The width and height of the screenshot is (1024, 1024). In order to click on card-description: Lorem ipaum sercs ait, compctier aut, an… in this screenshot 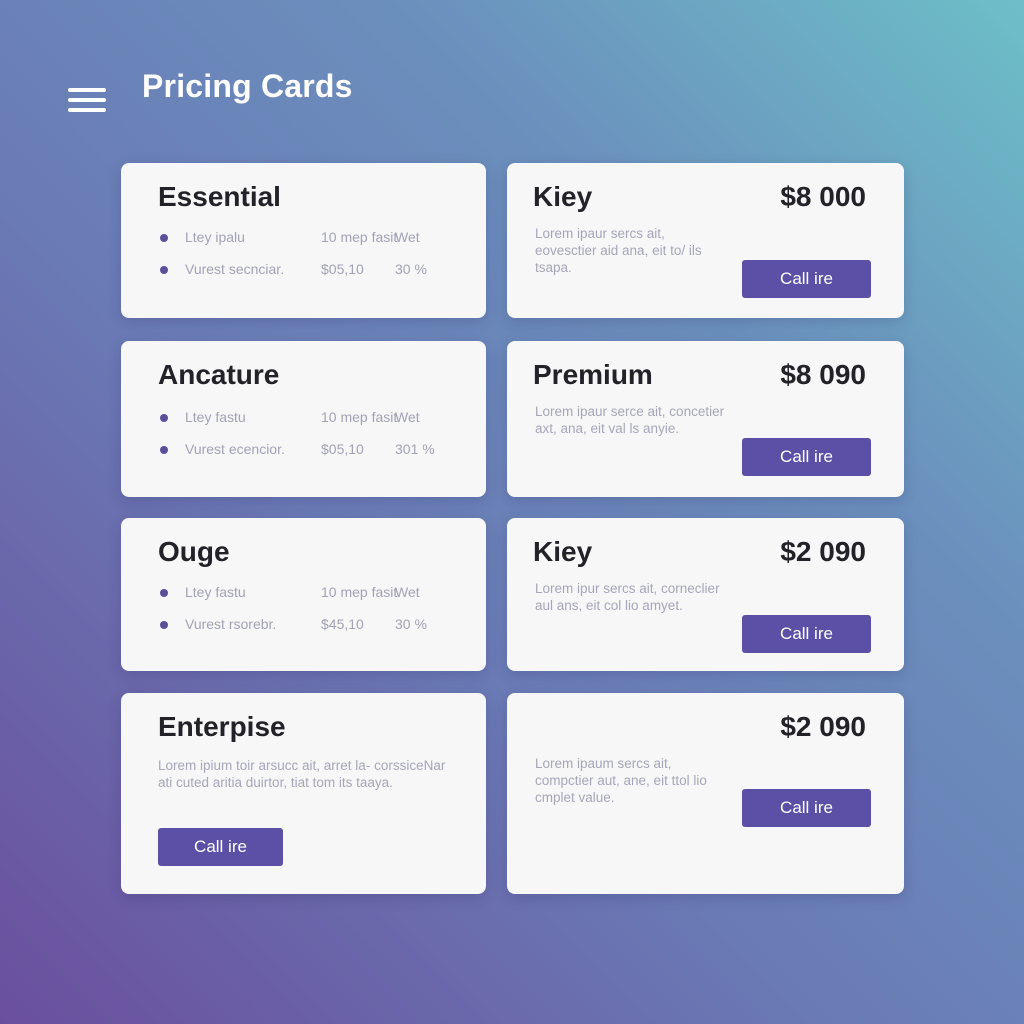, I will do `click(621, 780)`.